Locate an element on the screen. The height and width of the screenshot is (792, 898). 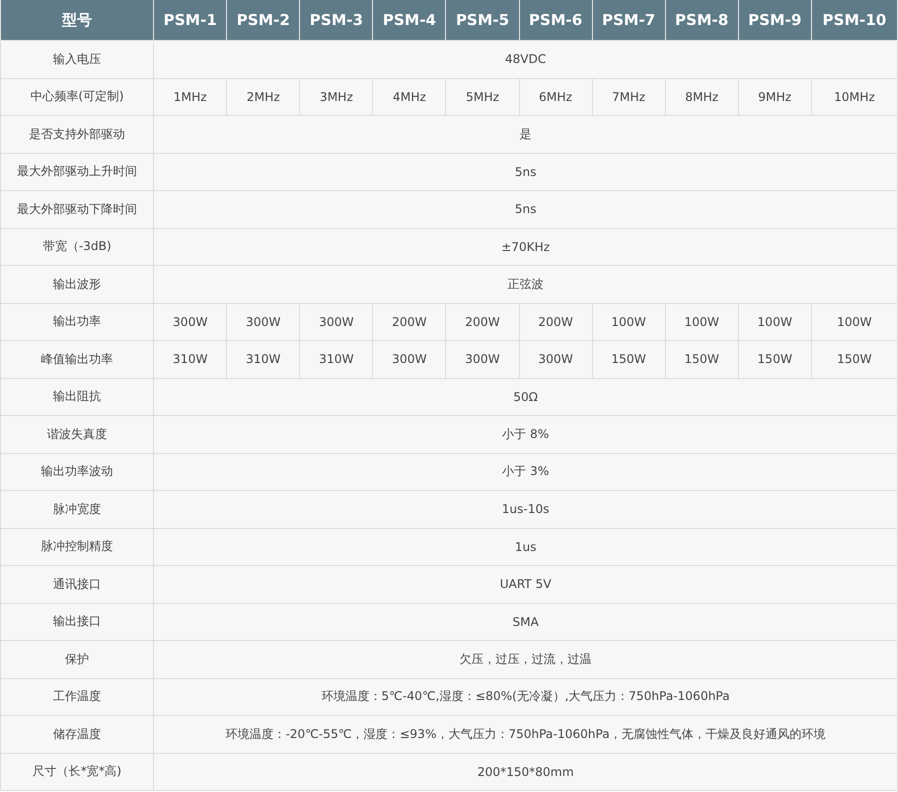
row-label: 输出功率波动 is located at coordinates (77, 471).